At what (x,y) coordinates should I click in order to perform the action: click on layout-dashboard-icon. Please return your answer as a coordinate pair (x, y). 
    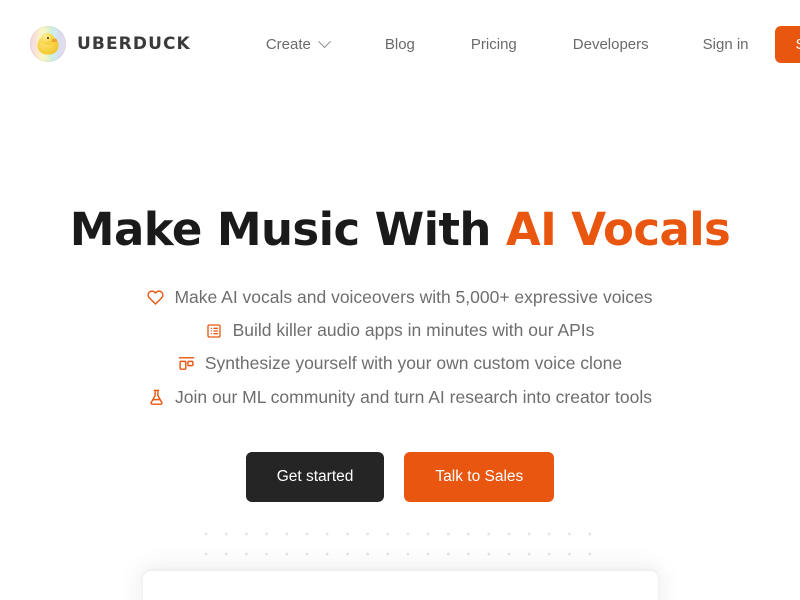
    Looking at the image, I should click on (186, 363).